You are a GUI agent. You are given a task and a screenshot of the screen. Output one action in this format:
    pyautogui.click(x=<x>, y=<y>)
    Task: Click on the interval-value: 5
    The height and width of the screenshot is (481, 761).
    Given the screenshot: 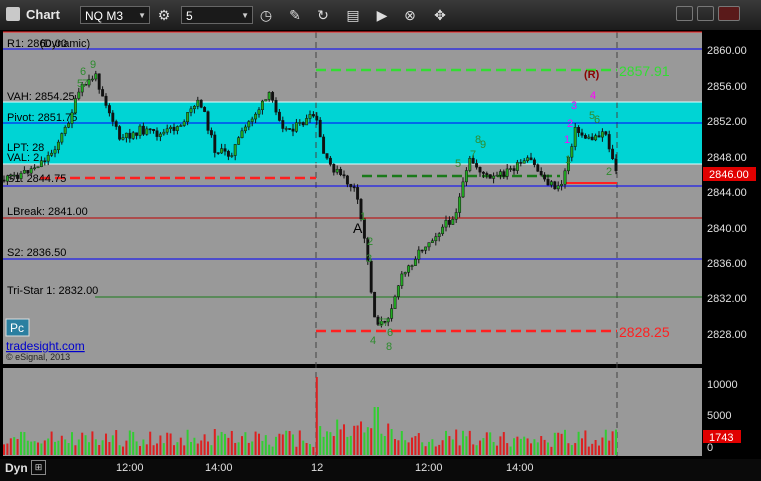 What is the action you would take?
    pyautogui.click(x=189, y=16)
    